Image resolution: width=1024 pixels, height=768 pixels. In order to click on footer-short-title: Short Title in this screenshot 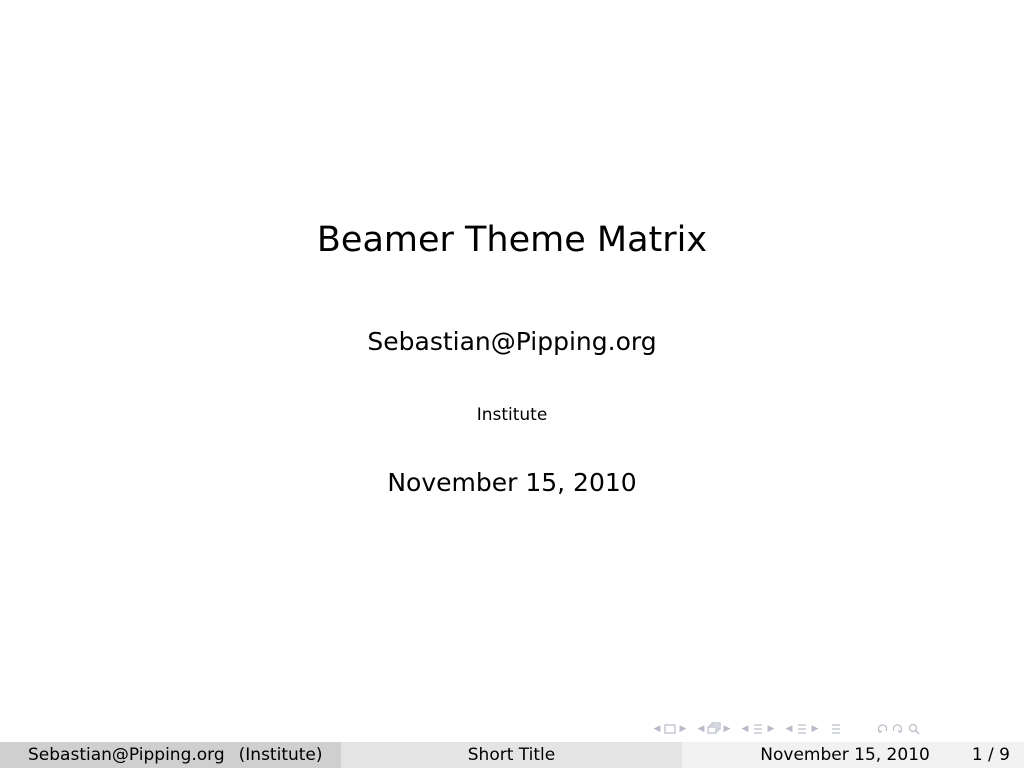, I will do `click(511, 755)`.